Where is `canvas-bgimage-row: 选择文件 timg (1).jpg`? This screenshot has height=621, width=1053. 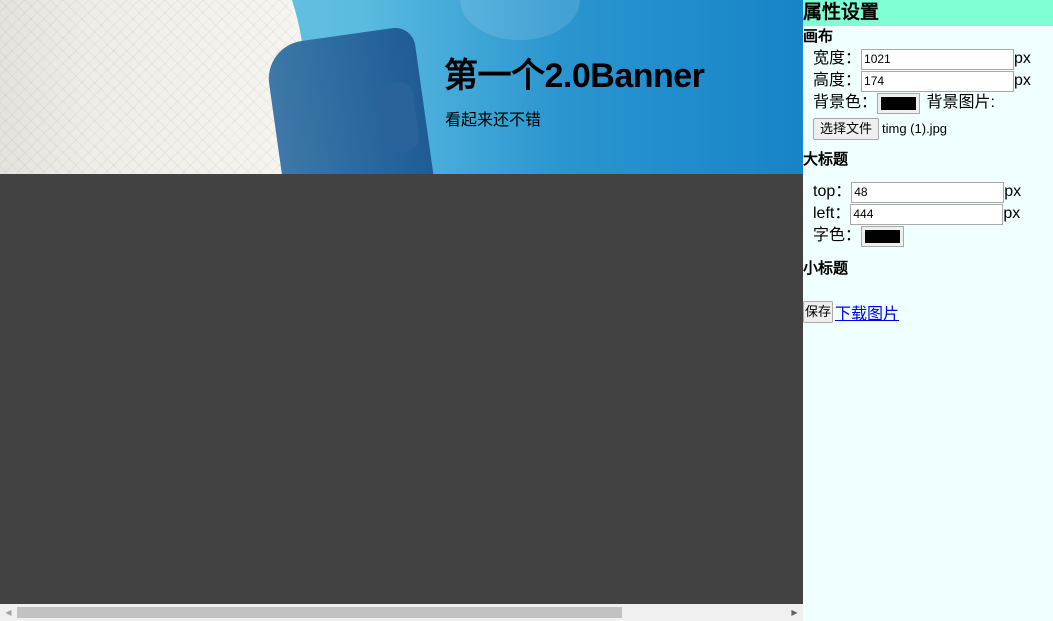 canvas-bgimage-row: 选择文件 timg (1).jpg is located at coordinates (928, 127).